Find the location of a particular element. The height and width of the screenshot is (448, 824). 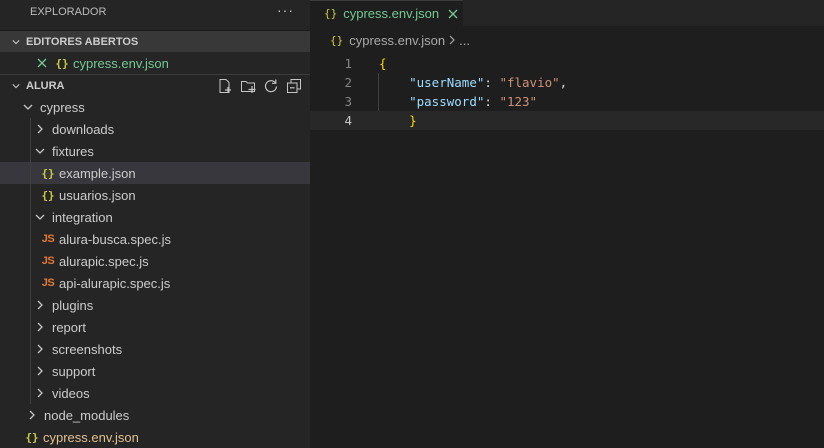

more-actions-icon: ··· is located at coordinates (285, 10).